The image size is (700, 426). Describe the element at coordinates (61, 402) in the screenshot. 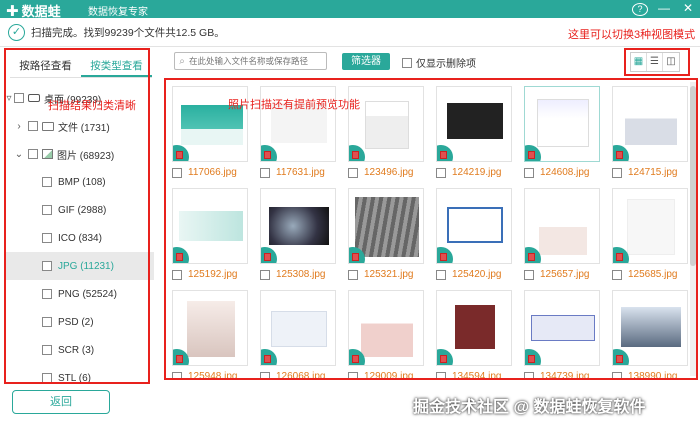

I see `back-button: 返回` at that location.